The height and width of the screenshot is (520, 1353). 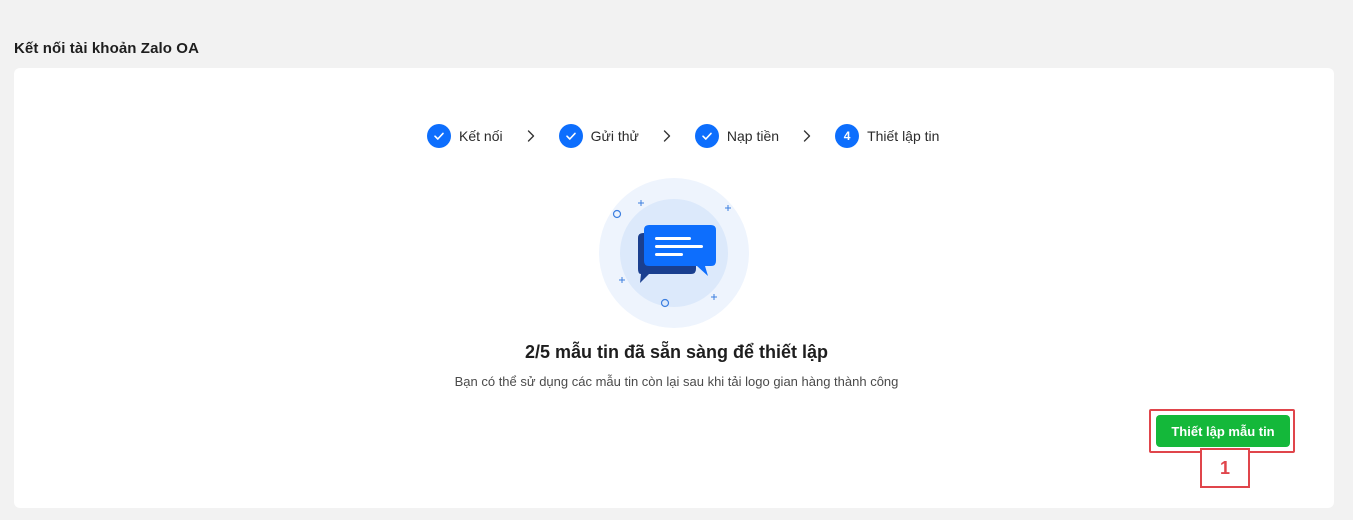 I want to click on chat-bubbles-illustration, so click(x=674, y=253).